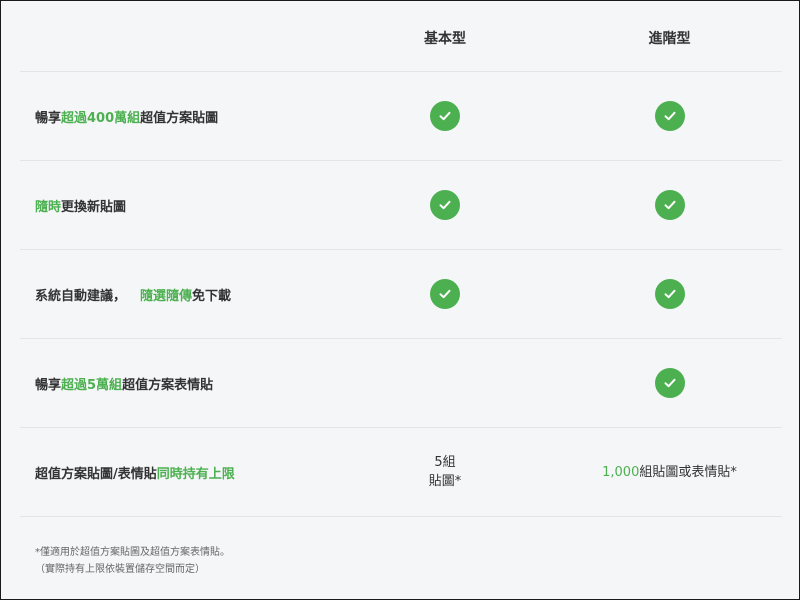  I want to click on basic-limit: 5組 貼圖*, so click(445, 472).